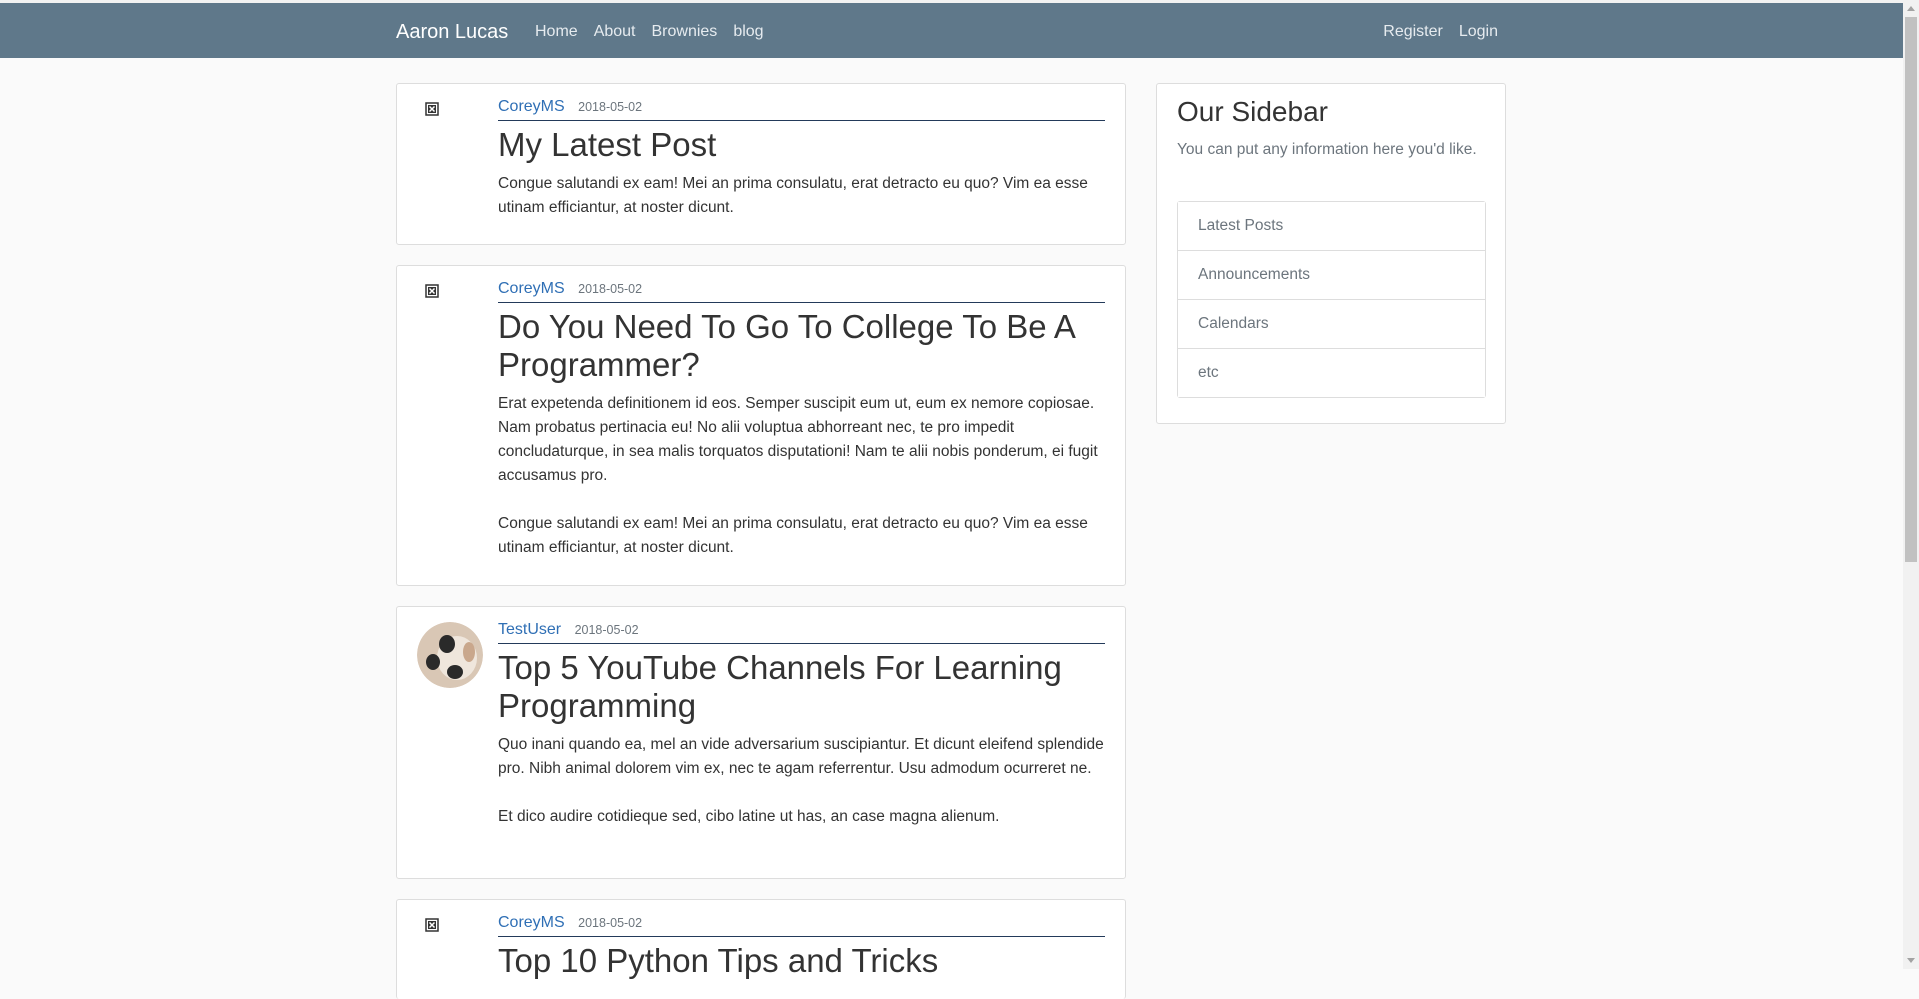 This screenshot has height=999, width=1919. I want to click on nav-link-login: Login, so click(1478, 32).